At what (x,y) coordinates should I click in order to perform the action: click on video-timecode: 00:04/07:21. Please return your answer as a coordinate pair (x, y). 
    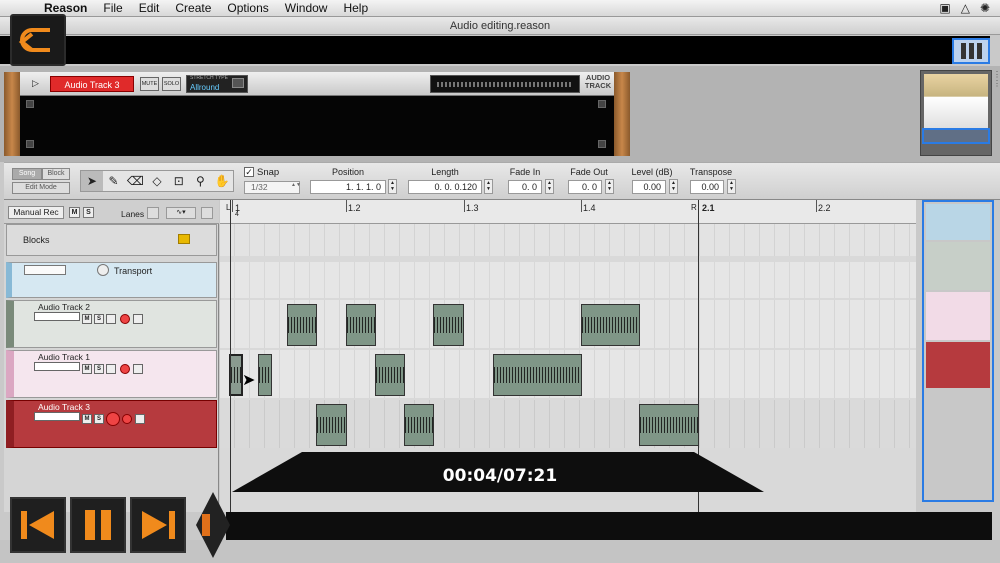
    Looking at the image, I should click on (500, 476).